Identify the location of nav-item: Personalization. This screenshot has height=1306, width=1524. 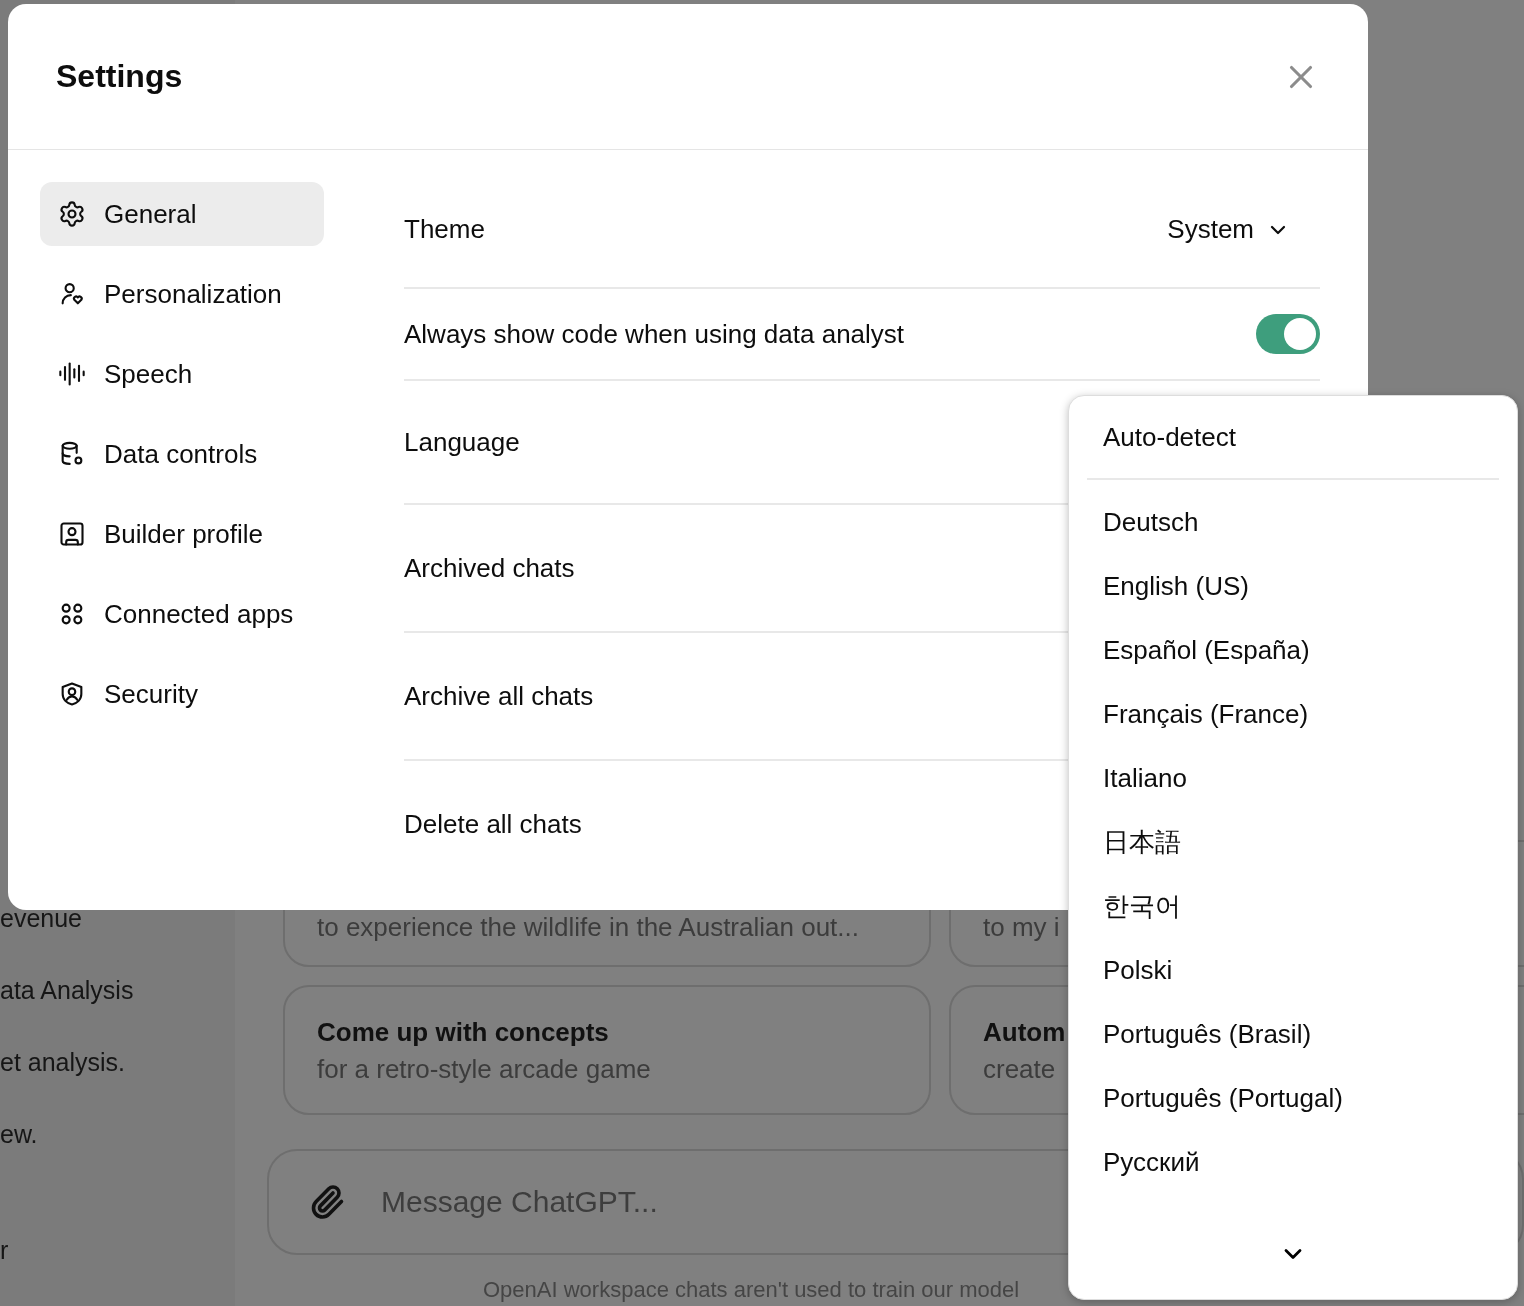
(182, 294).